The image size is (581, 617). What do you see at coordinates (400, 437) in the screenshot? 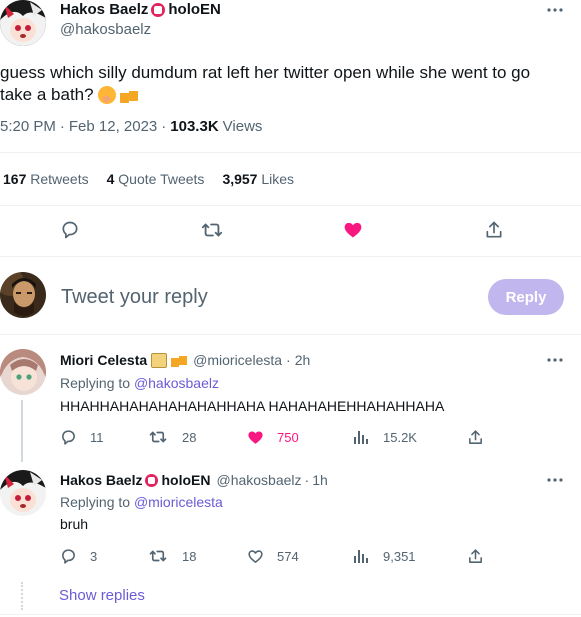
I see `views-count: 15.2K` at bounding box center [400, 437].